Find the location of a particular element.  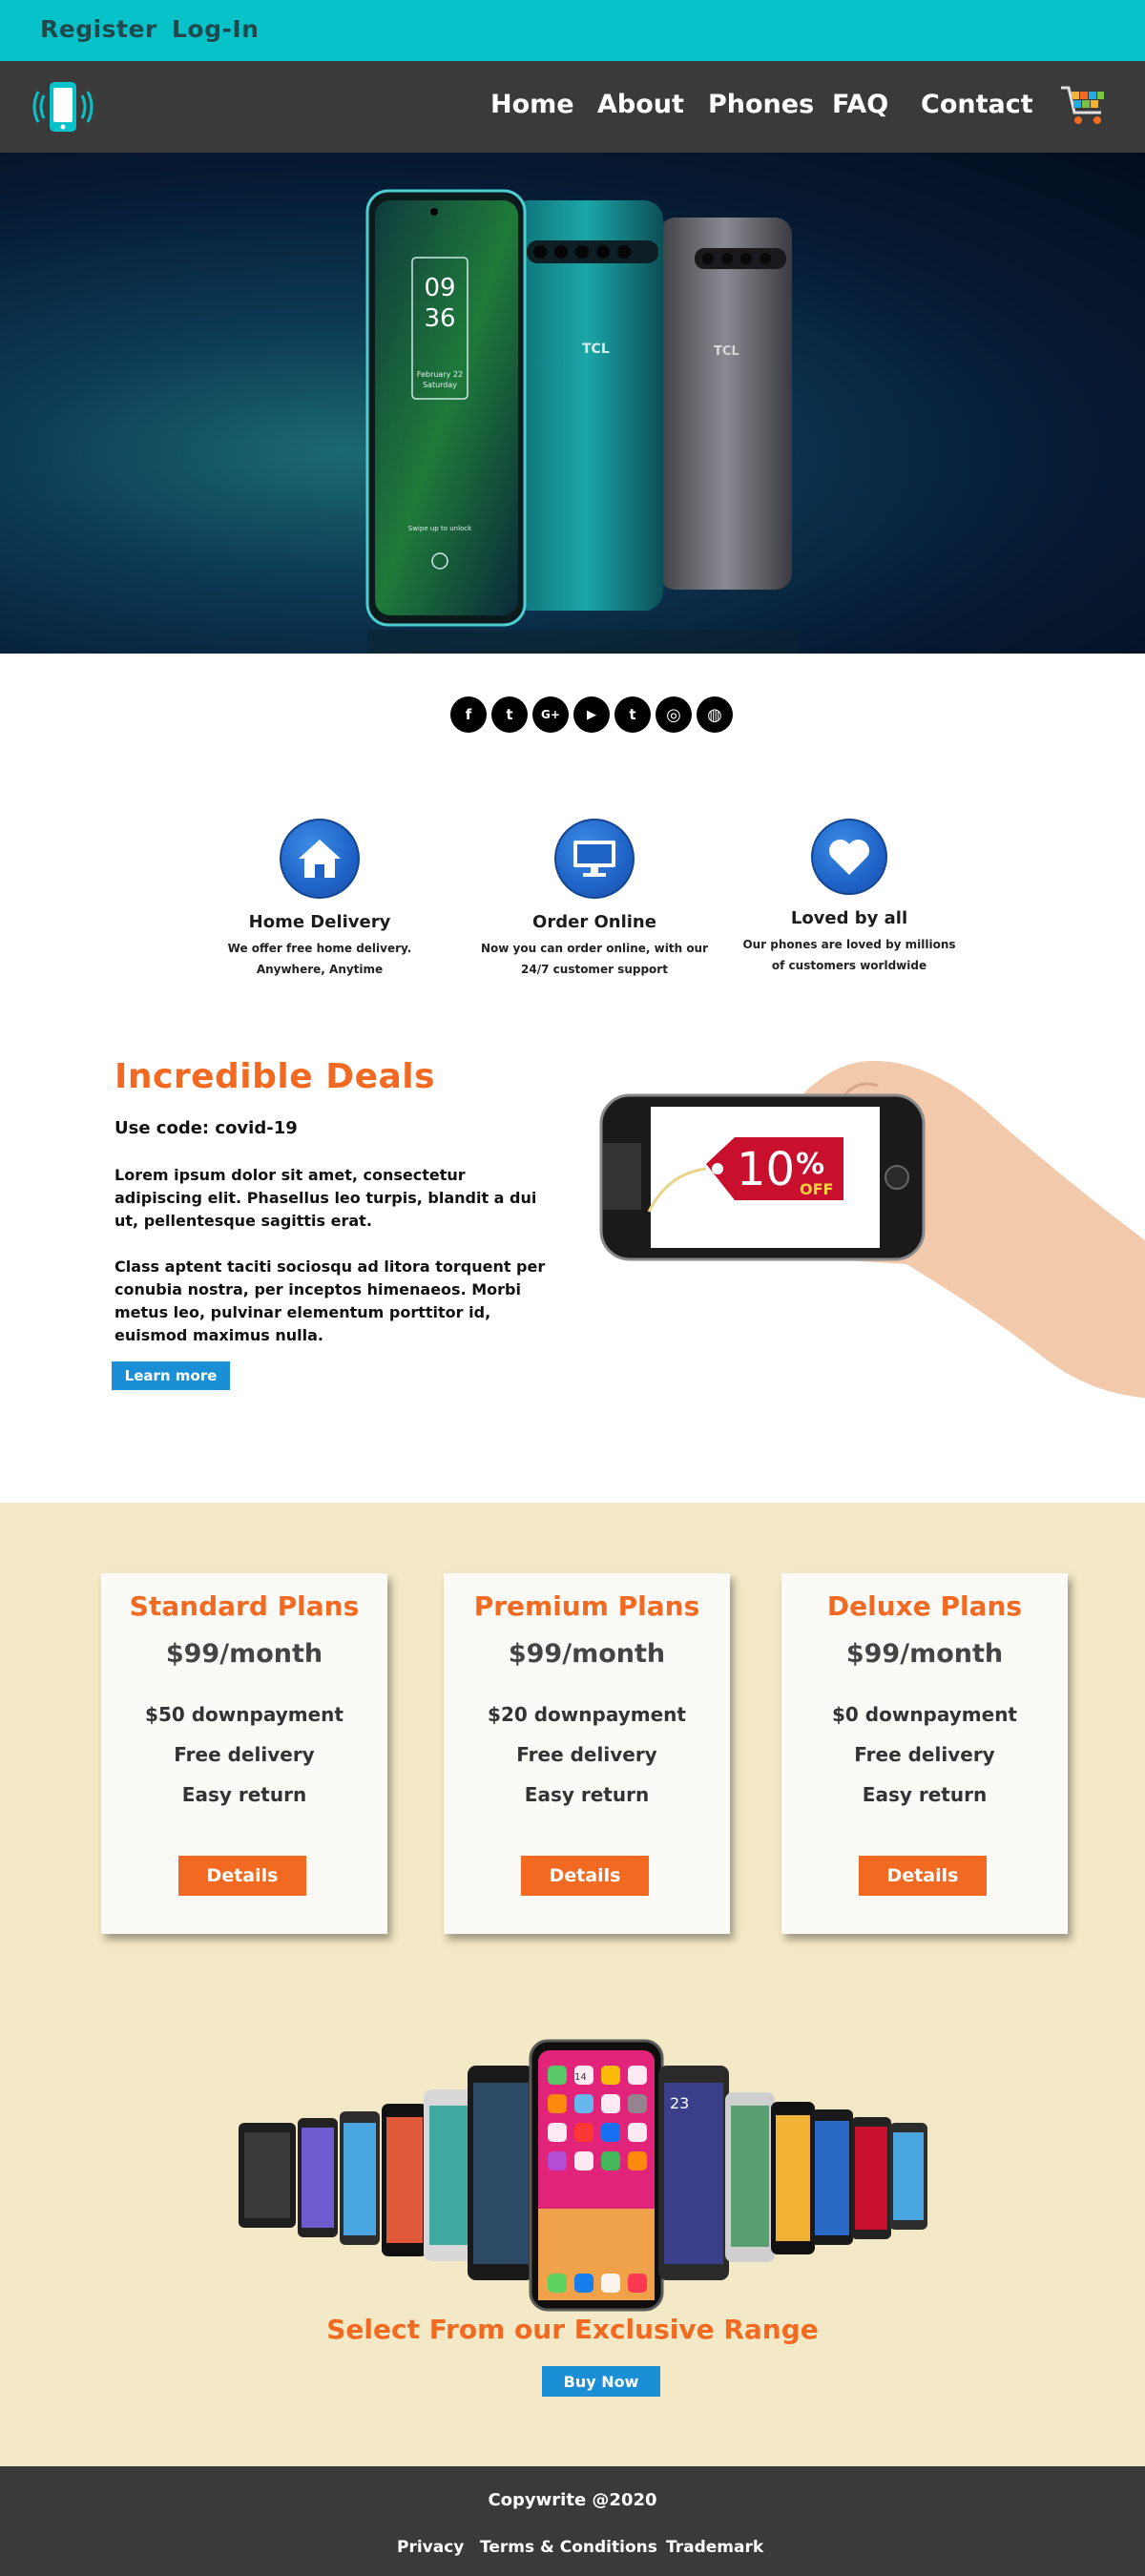

plan-downpayment: $0 downpayment is located at coordinates (924, 1714).